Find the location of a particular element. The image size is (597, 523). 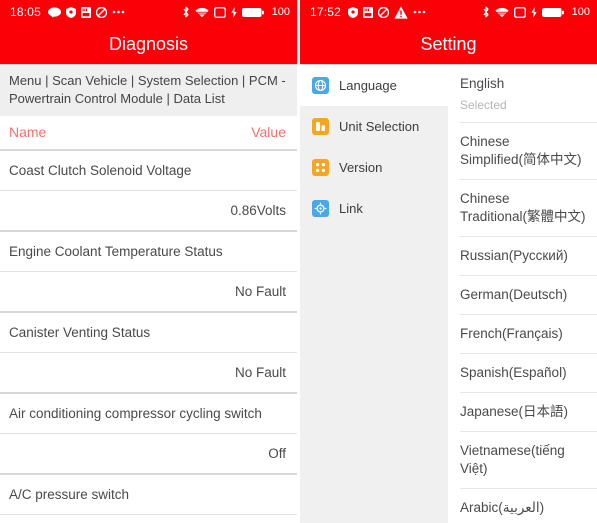

language-option: Arabic(العربية) is located at coordinates (528, 506).